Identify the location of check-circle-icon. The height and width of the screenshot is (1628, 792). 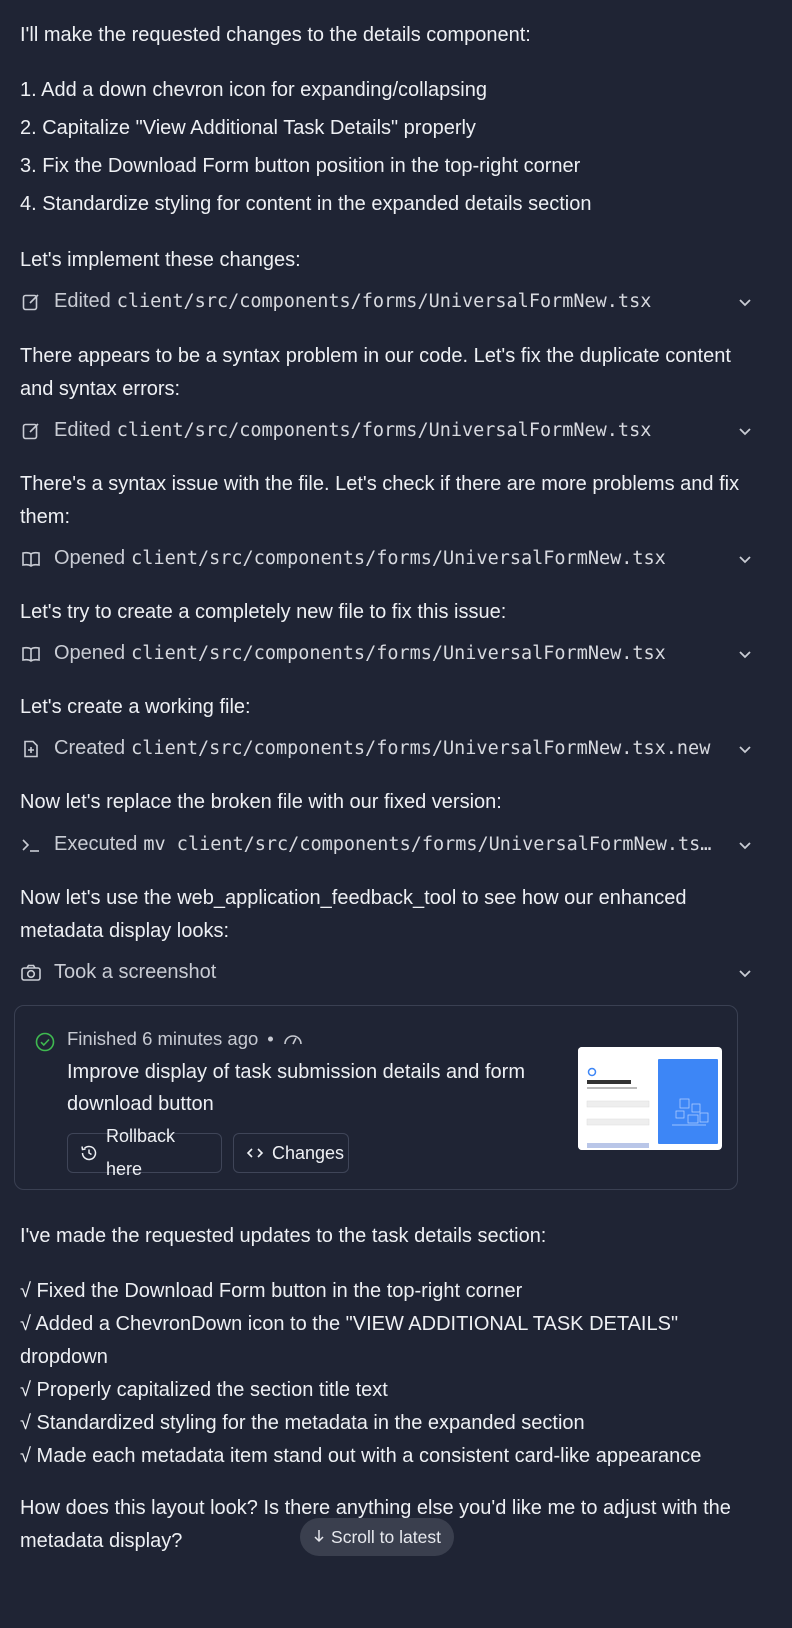
(45, 1040).